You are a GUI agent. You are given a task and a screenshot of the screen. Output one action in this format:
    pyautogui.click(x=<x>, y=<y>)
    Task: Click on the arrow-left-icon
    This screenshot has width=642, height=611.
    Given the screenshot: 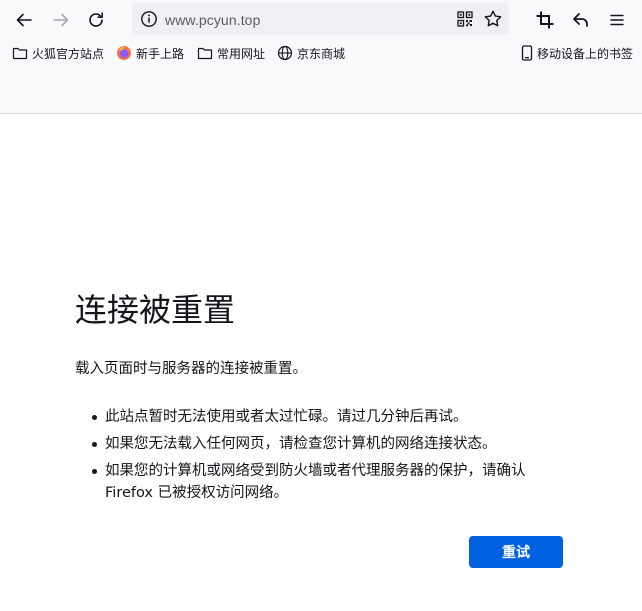 What is the action you would take?
    pyautogui.click(x=24, y=20)
    